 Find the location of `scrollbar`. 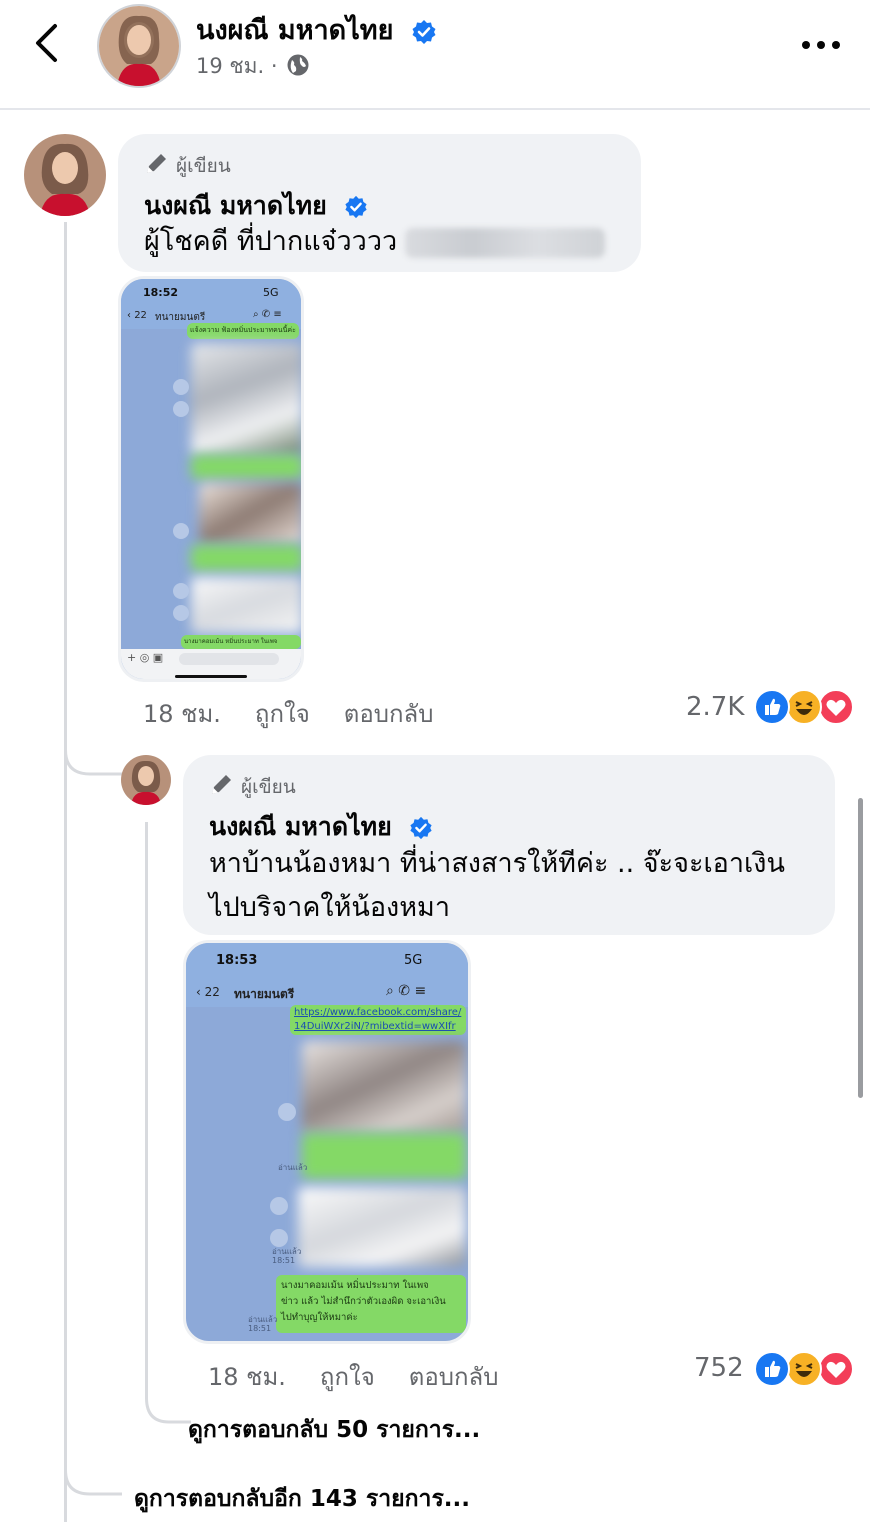

scrollbar is located at coordinates (860, 948).